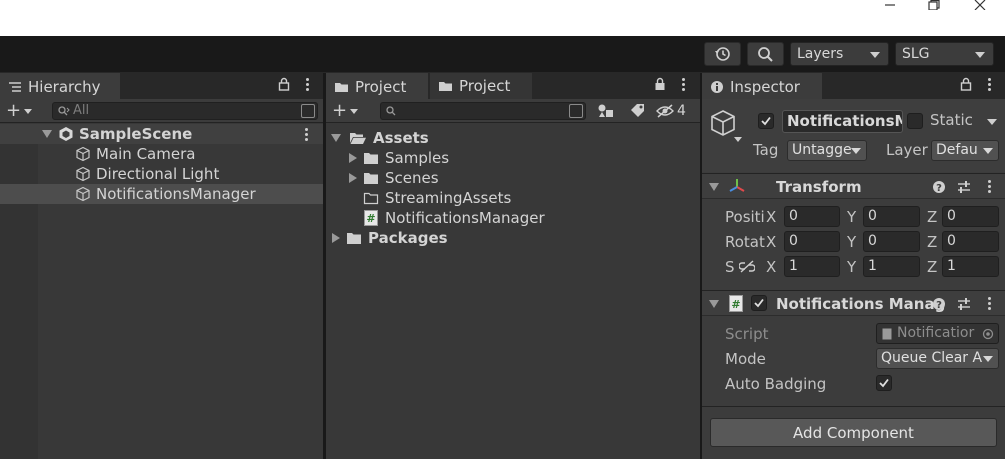 Image resolution: width=1005 pixels, height=459 pixels. Describe the element at coordinates (418, 198) in the screenshot. I see `project-tree-item: StreamingAssets` at that location.